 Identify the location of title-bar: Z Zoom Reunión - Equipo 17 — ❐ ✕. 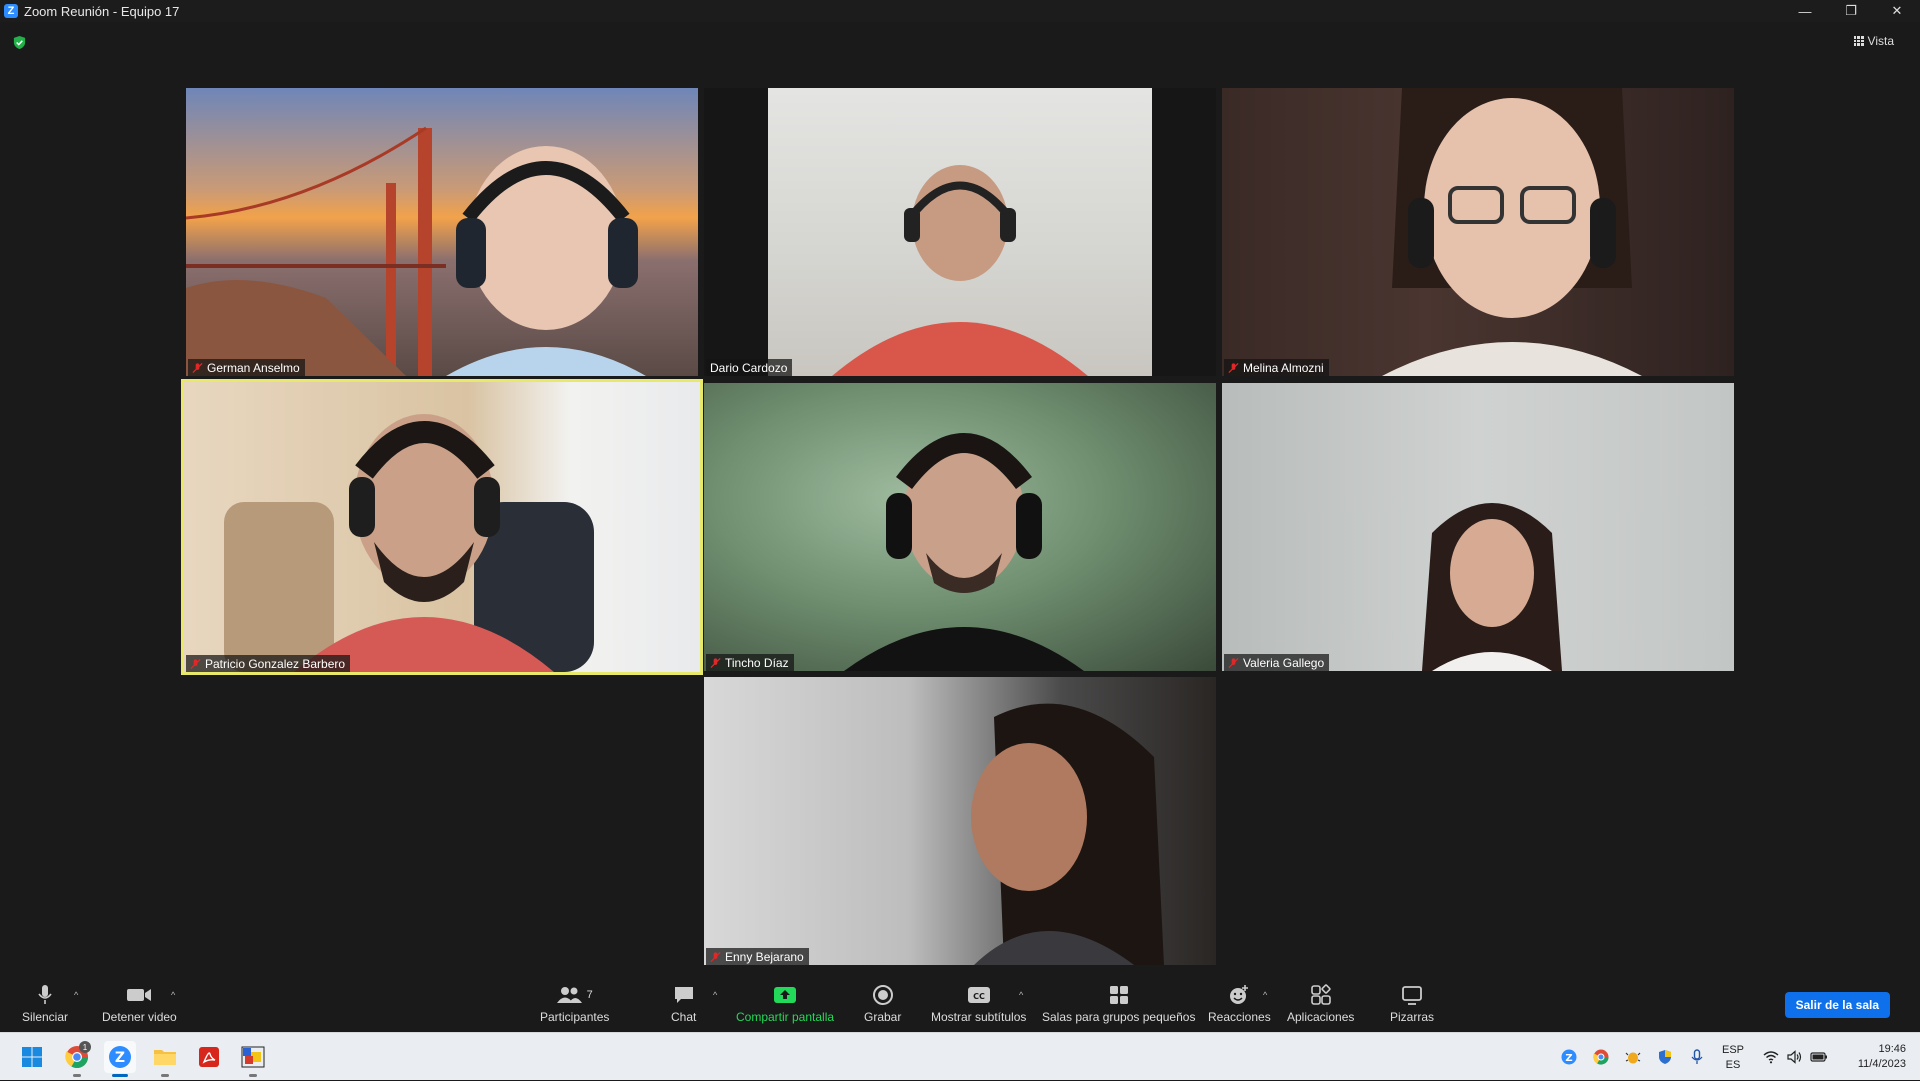
(960, 11).